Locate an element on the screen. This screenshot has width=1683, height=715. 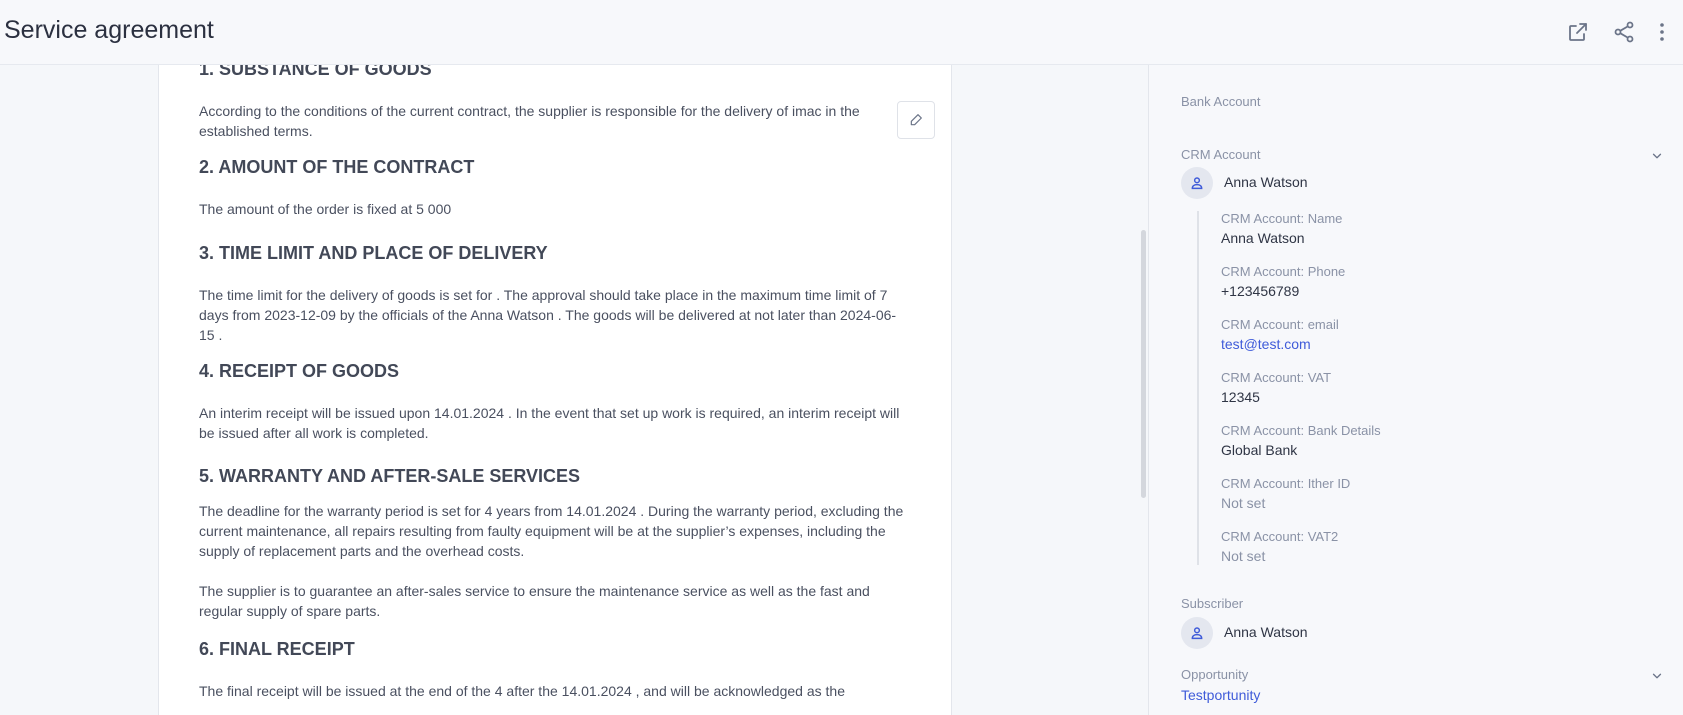
crm-field-label: CRM Account: Name is located at coordinates (1282, 218).